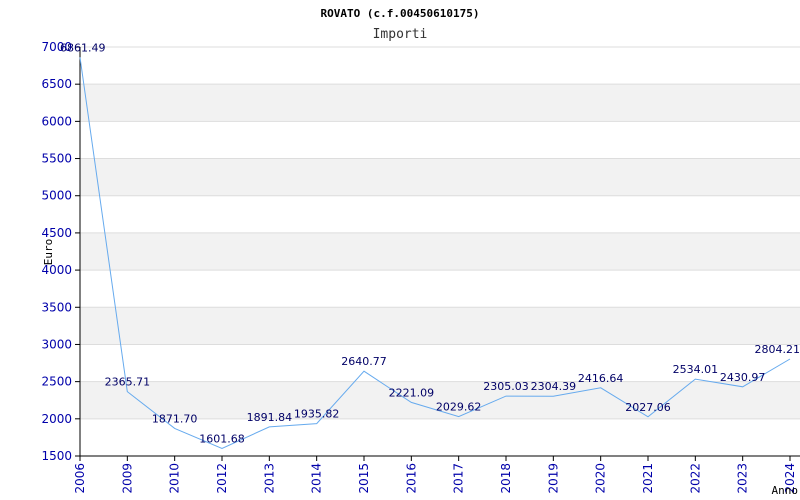 The height and width of the screenshot is (500, 800). Describe the element at coordinates (48, 252) in the screenshot. I see `y-axis-label: Euro` at that location.